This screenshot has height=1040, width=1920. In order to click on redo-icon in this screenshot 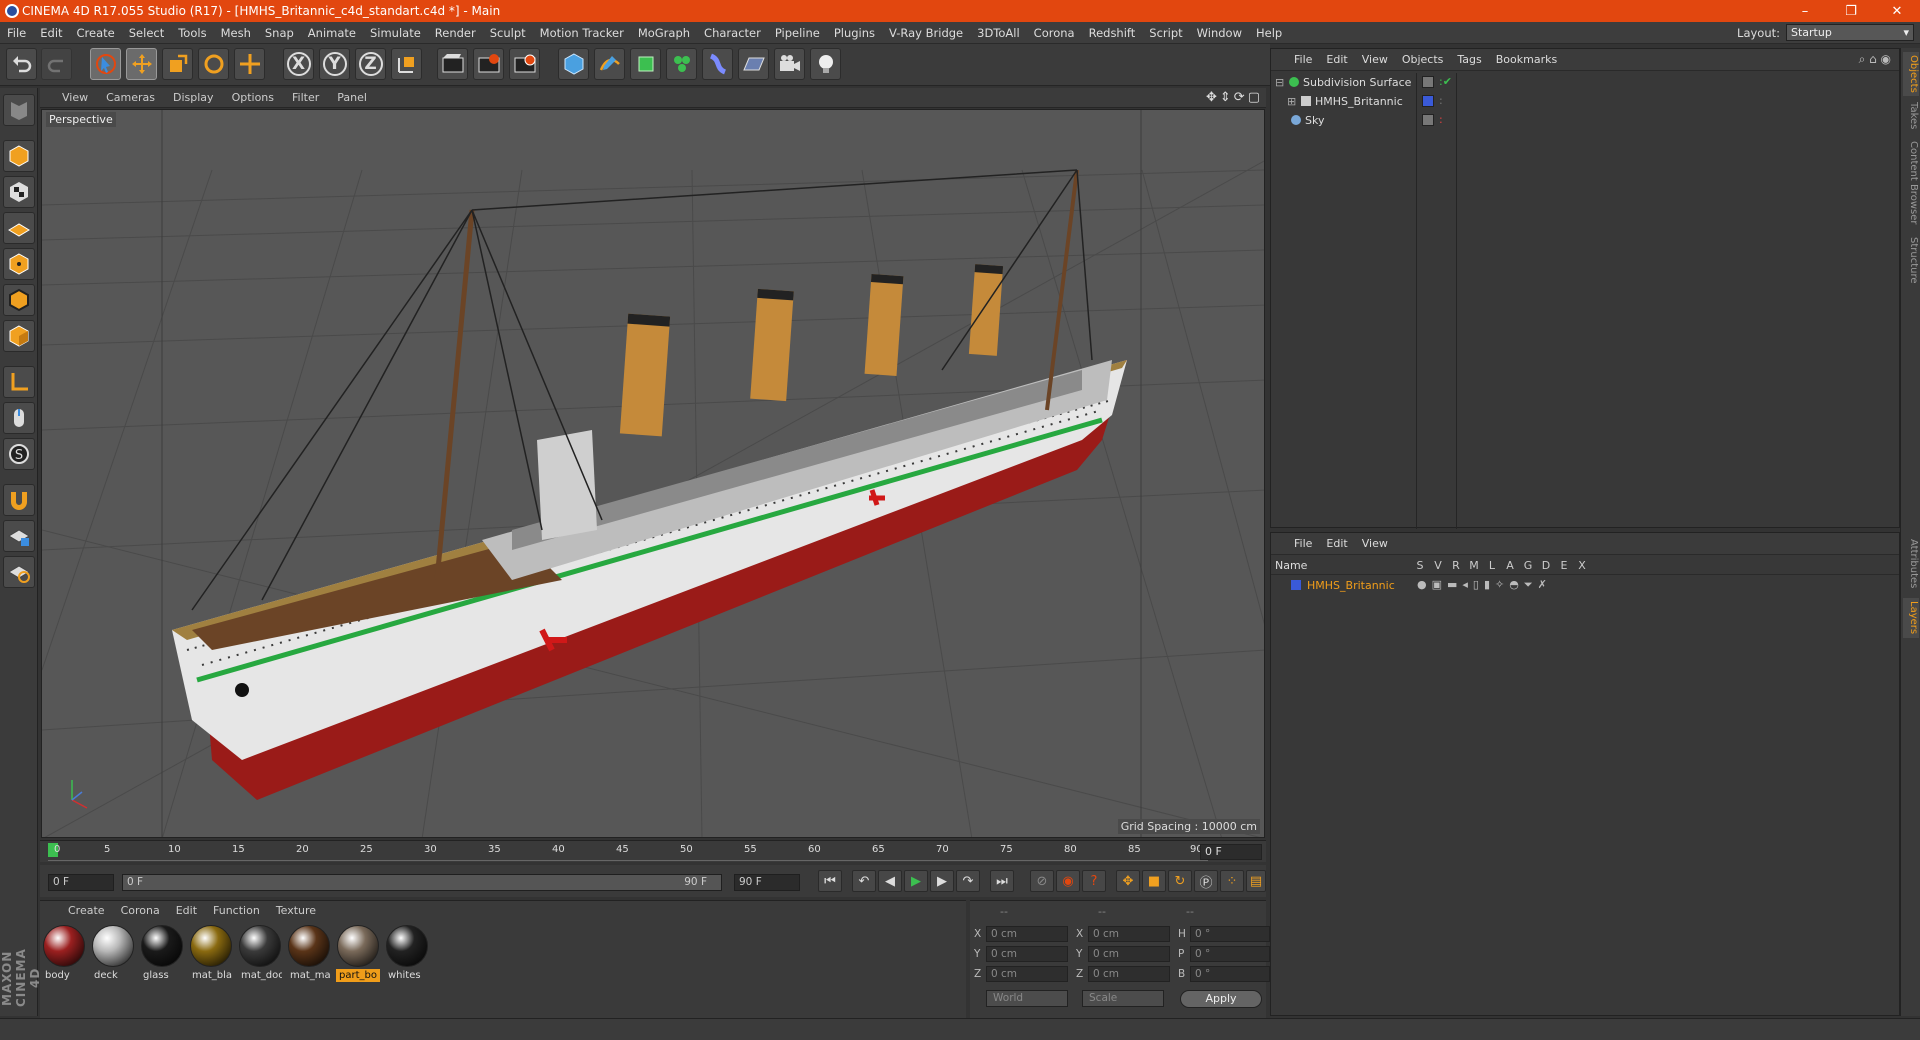, I will do `click(56, 64)`.